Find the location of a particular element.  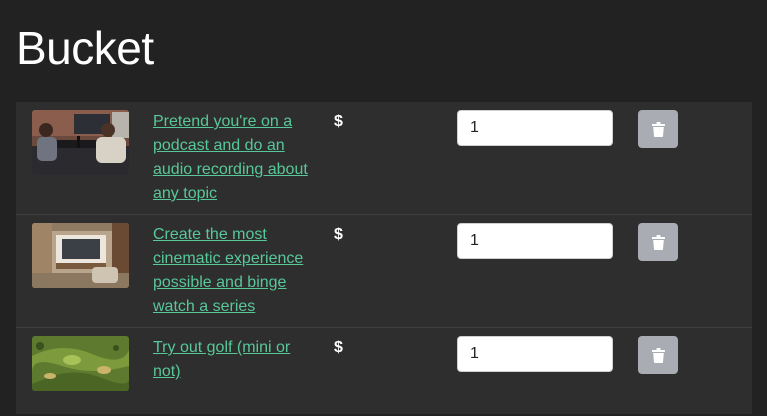

item-title-link: Try out golf (mini or not) is located at coordinates (233, 360).